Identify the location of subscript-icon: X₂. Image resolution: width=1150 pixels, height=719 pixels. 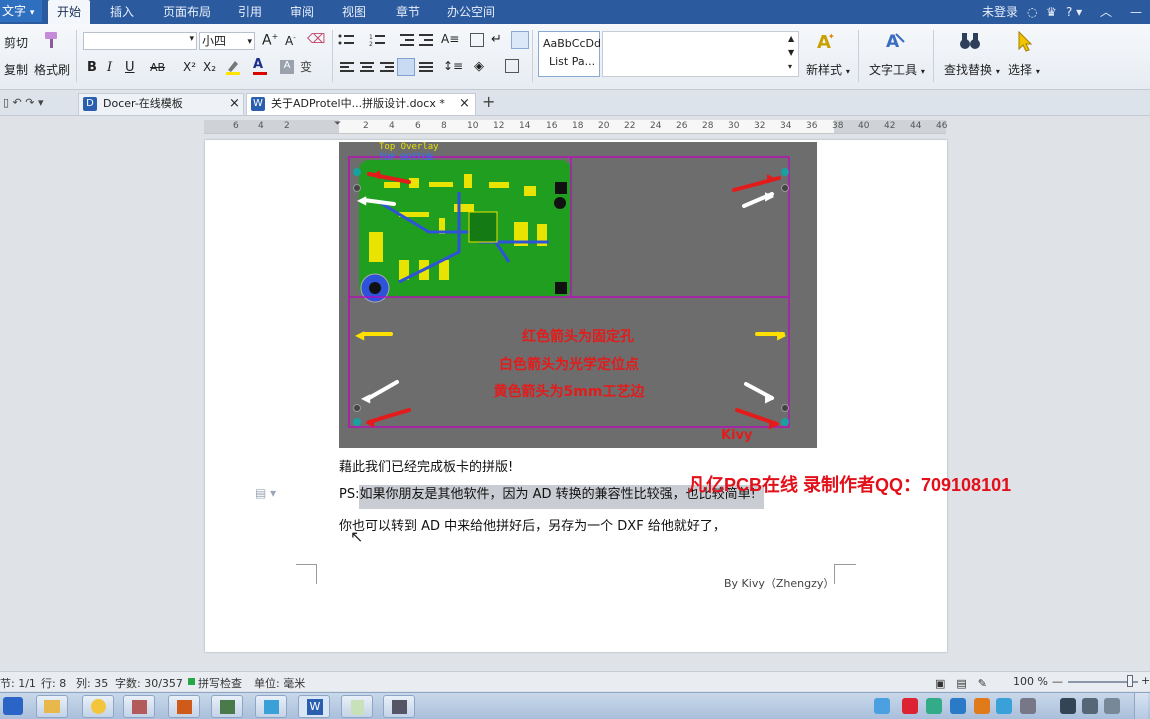
(209, 67).